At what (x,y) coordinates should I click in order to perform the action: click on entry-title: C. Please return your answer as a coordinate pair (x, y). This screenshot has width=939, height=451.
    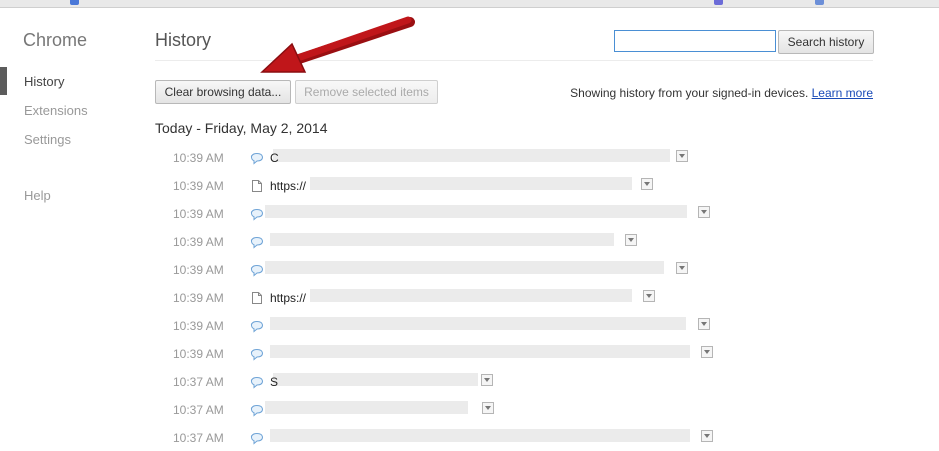
    Looking at the image, I should click on (274, 158).